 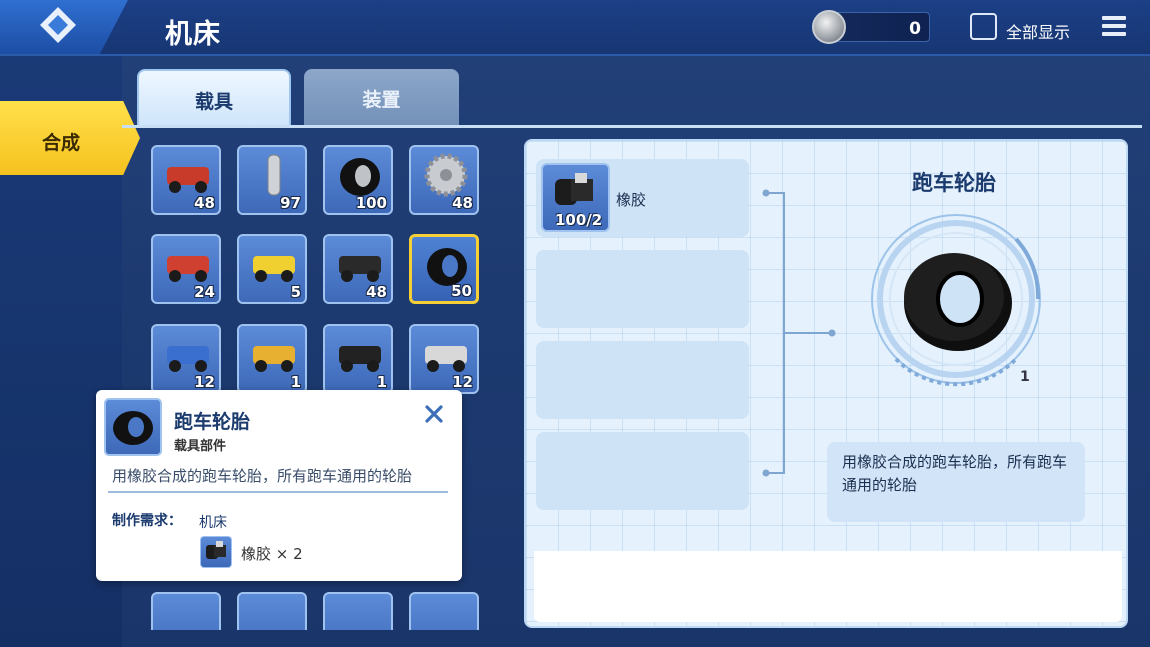 I want to click on product-description: 用橡胶合成的跑车轮胎，所有跑车通用的轮胎, so click(x=955, y=473).